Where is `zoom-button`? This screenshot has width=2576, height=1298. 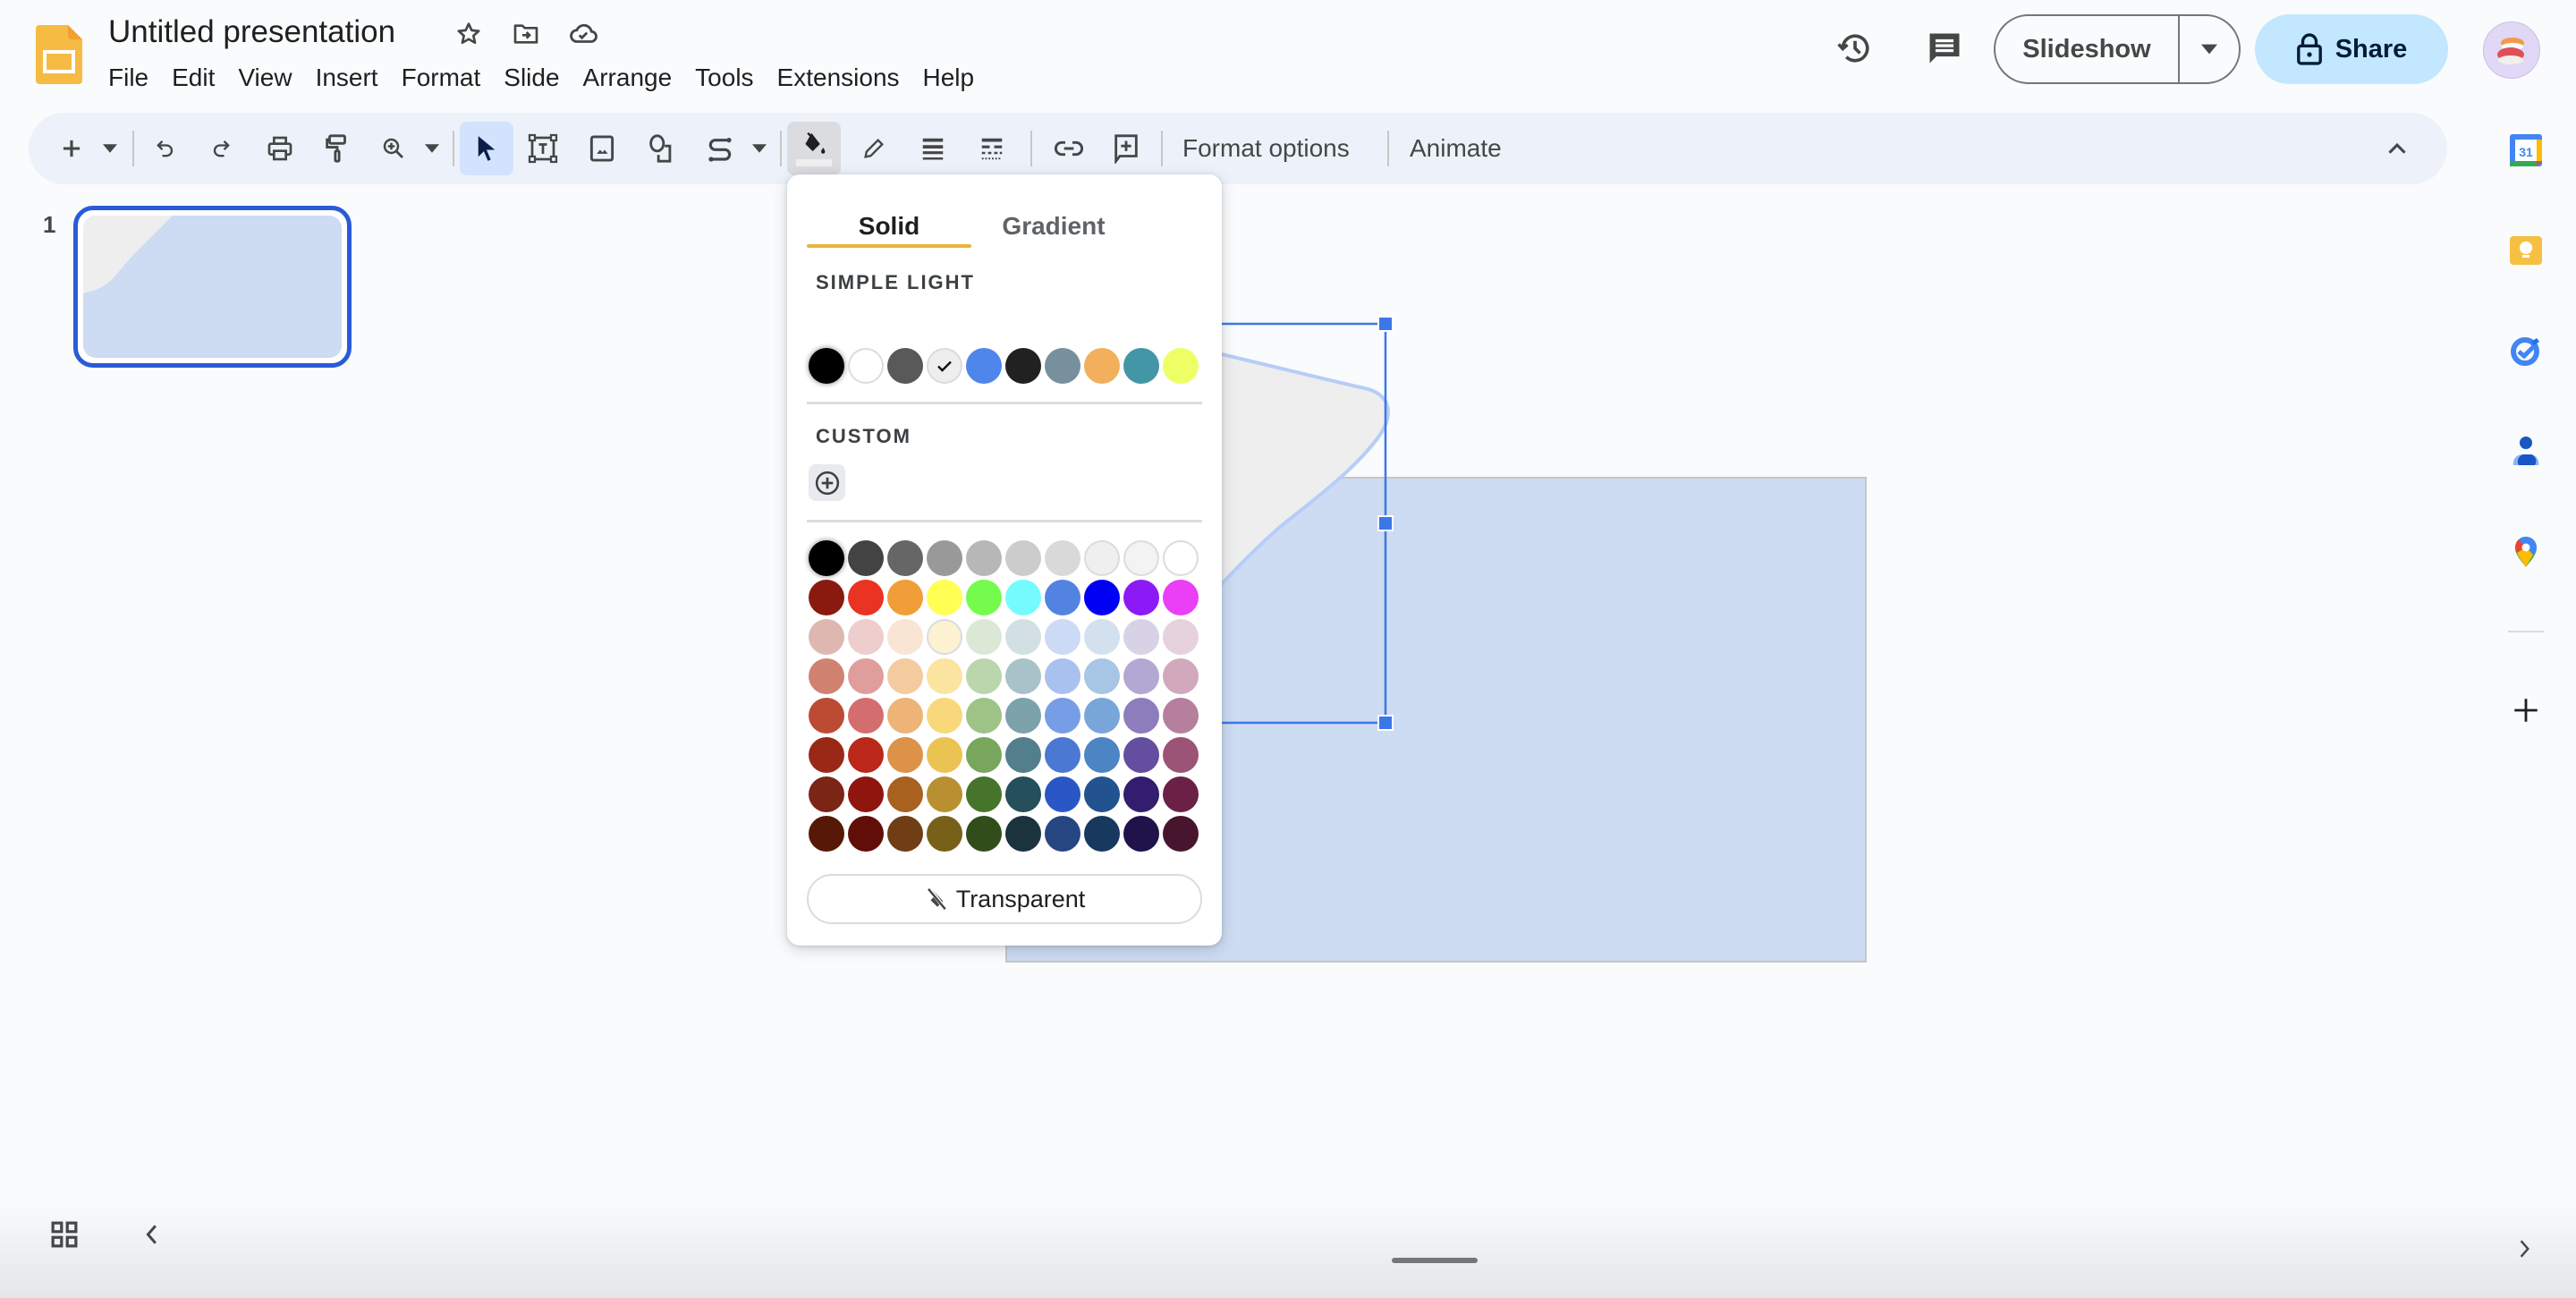
zoom-button is located at coordinates (393, 148).